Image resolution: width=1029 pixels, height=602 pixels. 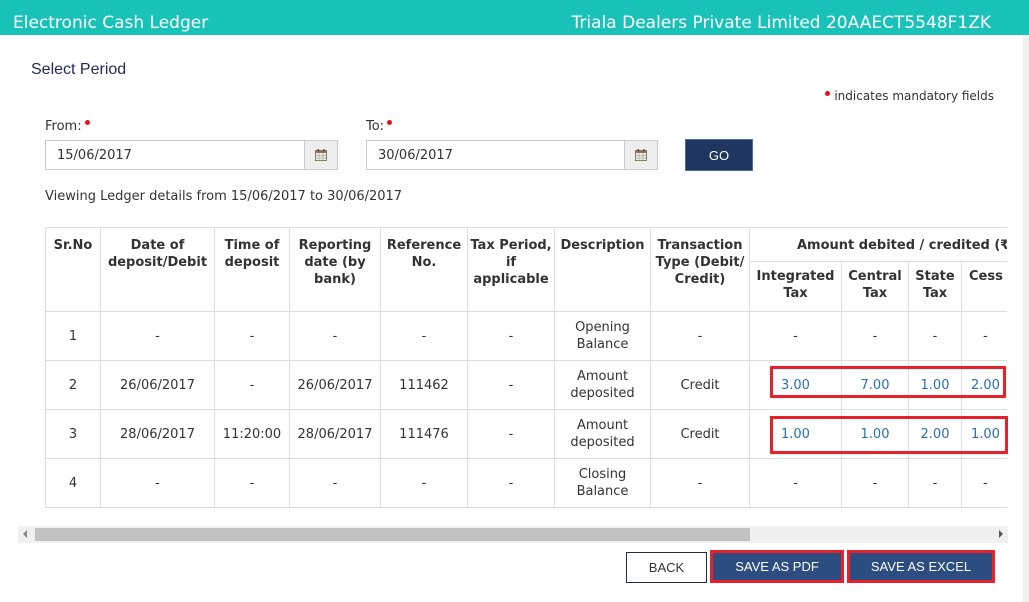 What do you see at coordinates (25, 534) in the screenshot?
I see `scroll-left-icon` at bounding box center [25, 534].